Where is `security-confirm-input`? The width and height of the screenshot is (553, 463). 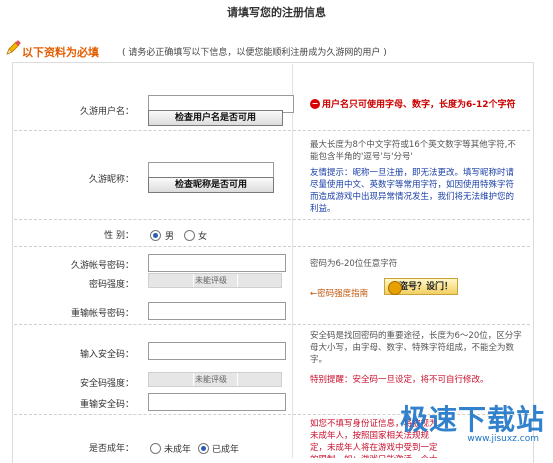 security-confirm-input is located at coordinates (217, 402).